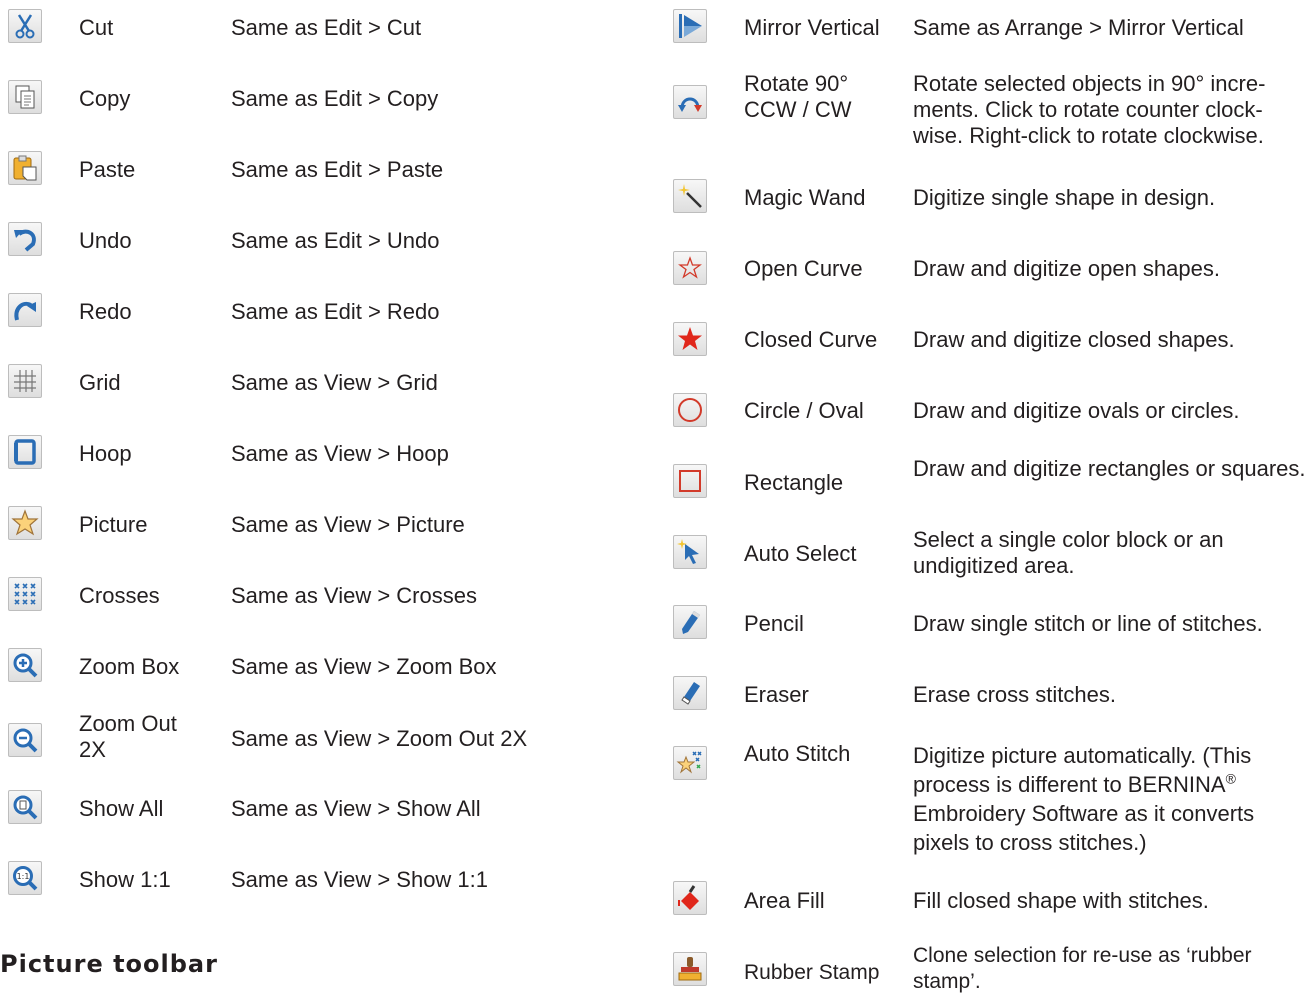  I want to click on tool-name: Pencil, so click(774, 623).